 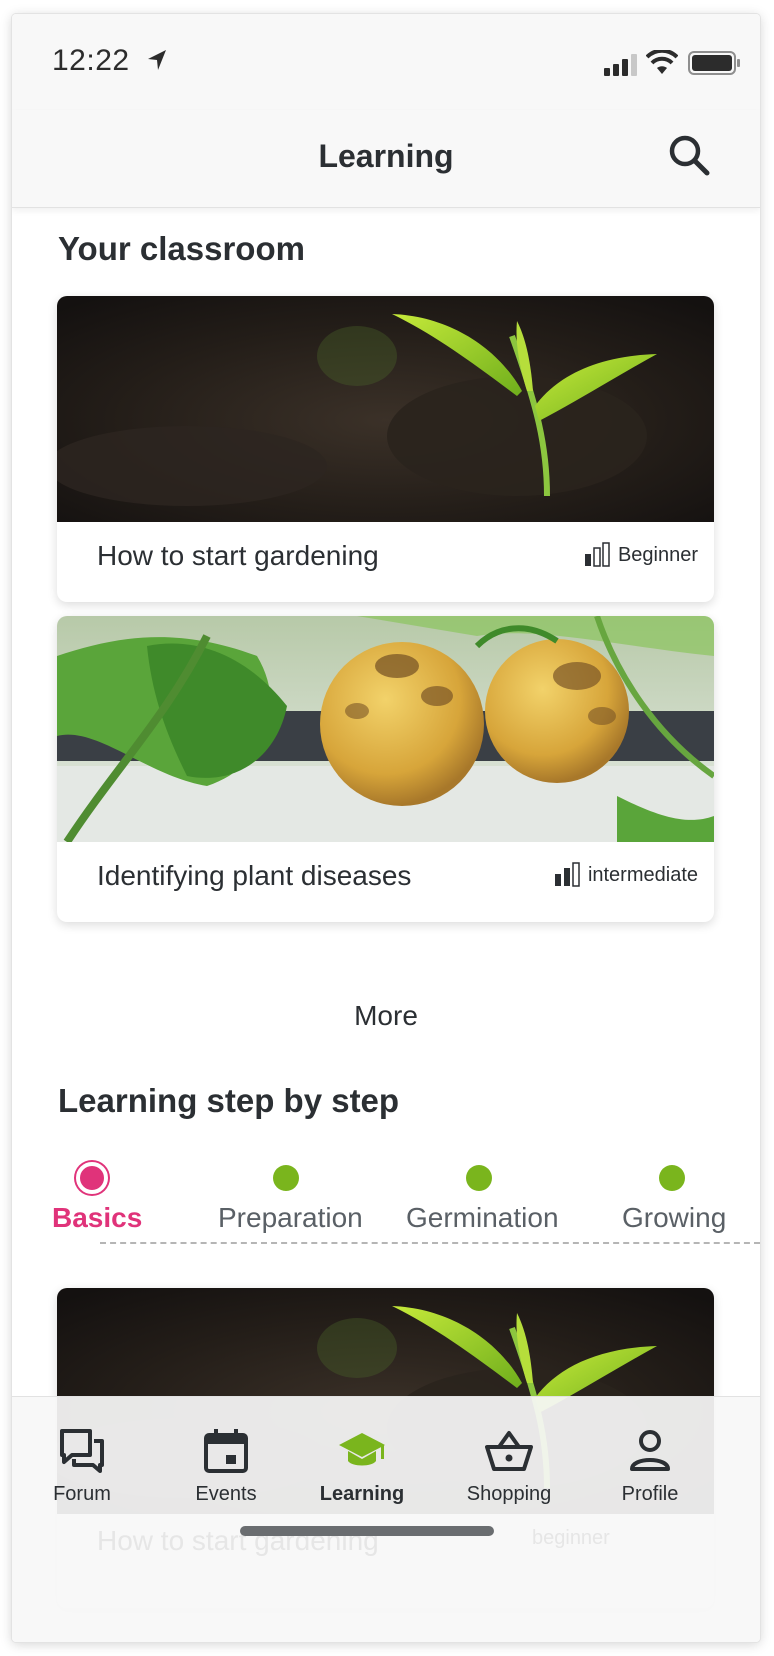 I want to click on level-indicator: intermediate, so click(x=626, y=875).